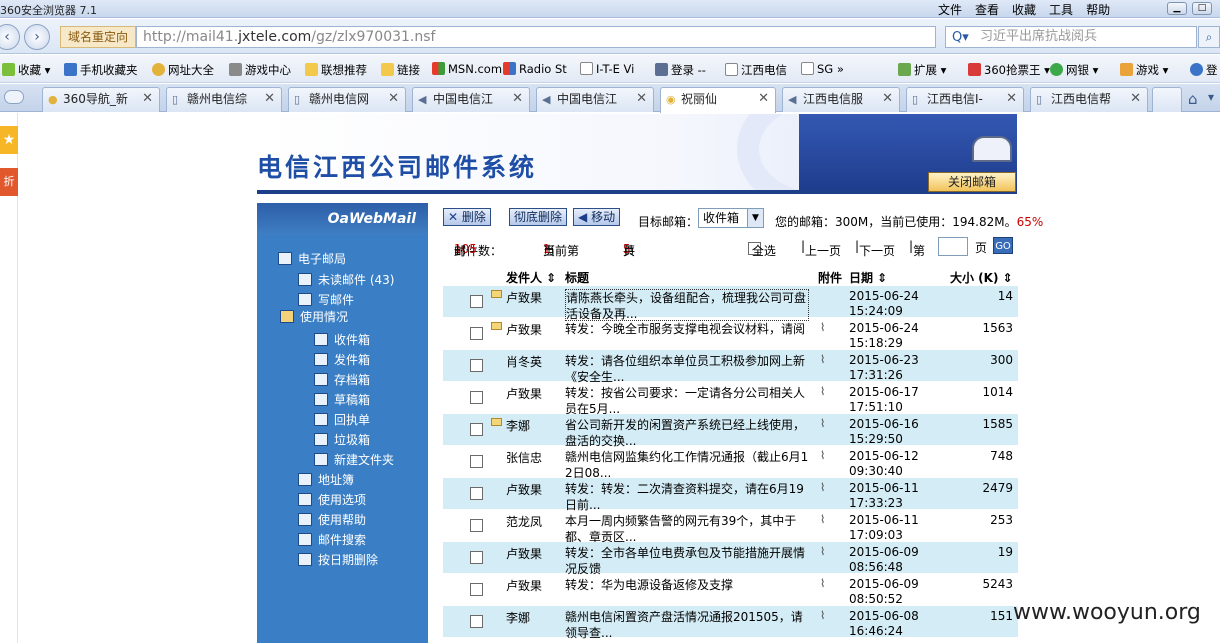  I want to click on menu-file: 文件, so click(950, 9).